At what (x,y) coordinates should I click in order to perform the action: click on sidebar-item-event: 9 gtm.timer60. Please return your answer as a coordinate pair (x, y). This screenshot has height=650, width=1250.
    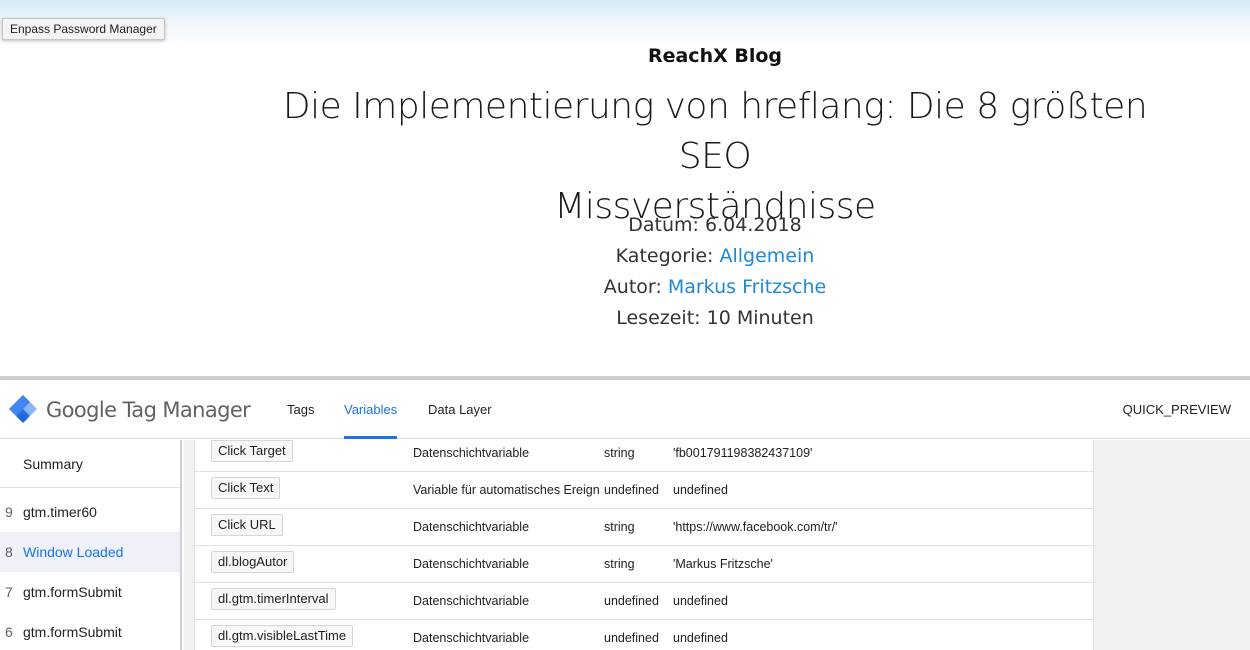
    Looking at the image, I should click on (90, 512).